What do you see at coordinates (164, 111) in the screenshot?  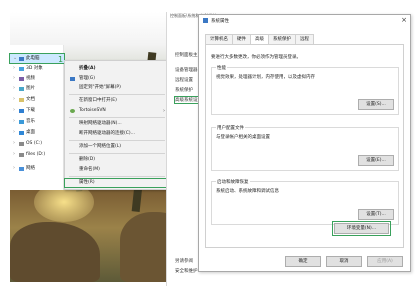 I see `submenu-arrow-icon: ›` at bounding box center [164, 111].